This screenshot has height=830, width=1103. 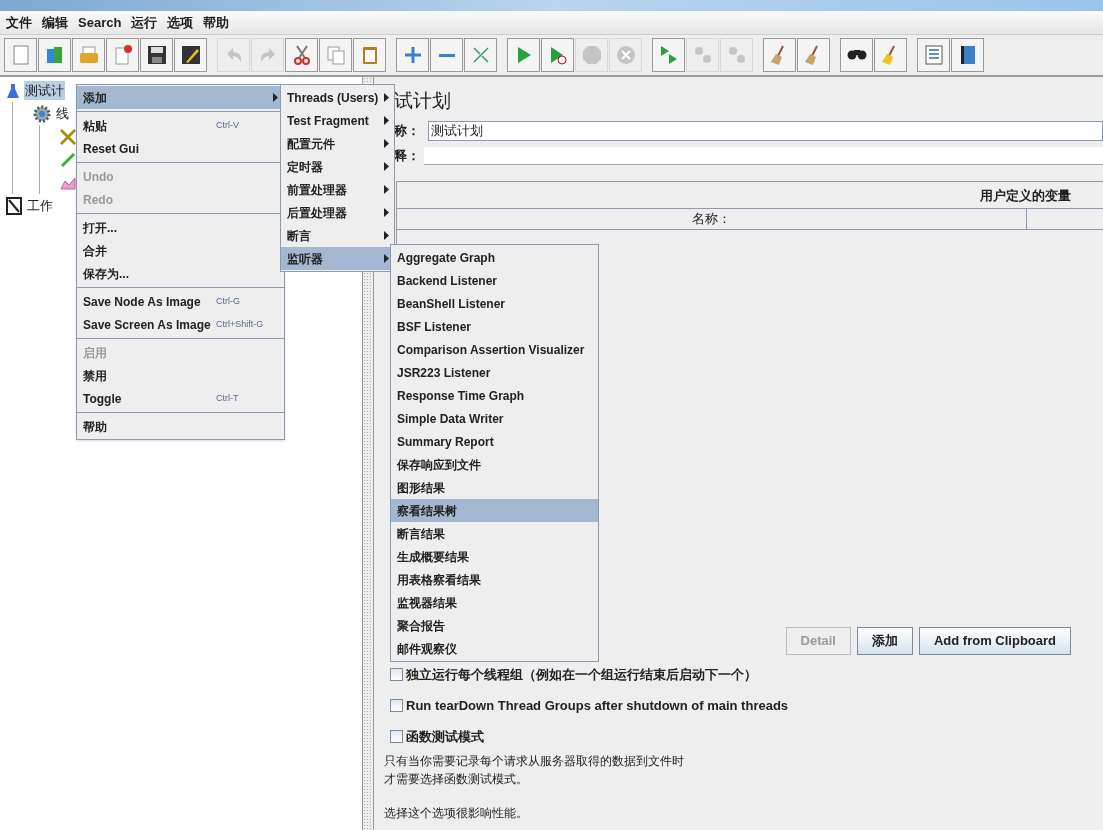 What do you see at coordinates (407, 131) in the screenshot?
I see `field-label: 称：` at bounding box center [407, 131].